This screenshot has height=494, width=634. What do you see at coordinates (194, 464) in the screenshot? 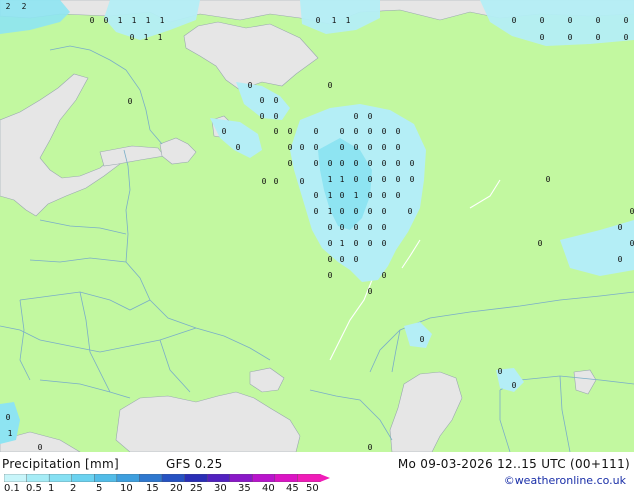
I see `model-name: GFS 0.25` at bounding box center [194, 464].